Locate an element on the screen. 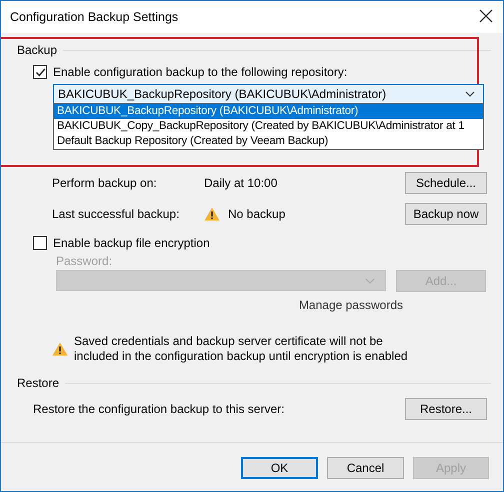 This screenshot has width=504, height=492. close-icon is located at coordinates (486, 16).